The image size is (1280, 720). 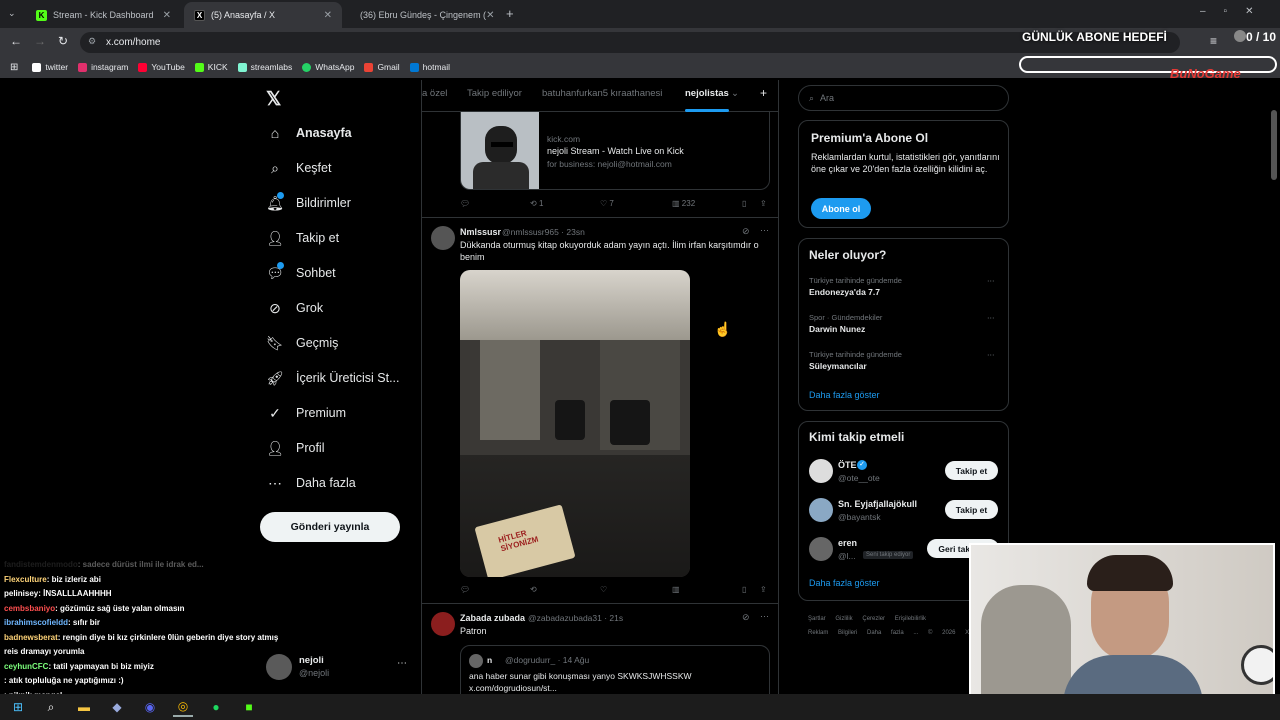 I want to click on tab-list-batuhan: batuhanfurkan5 kıraathanesi, so click(x=602, y=93).